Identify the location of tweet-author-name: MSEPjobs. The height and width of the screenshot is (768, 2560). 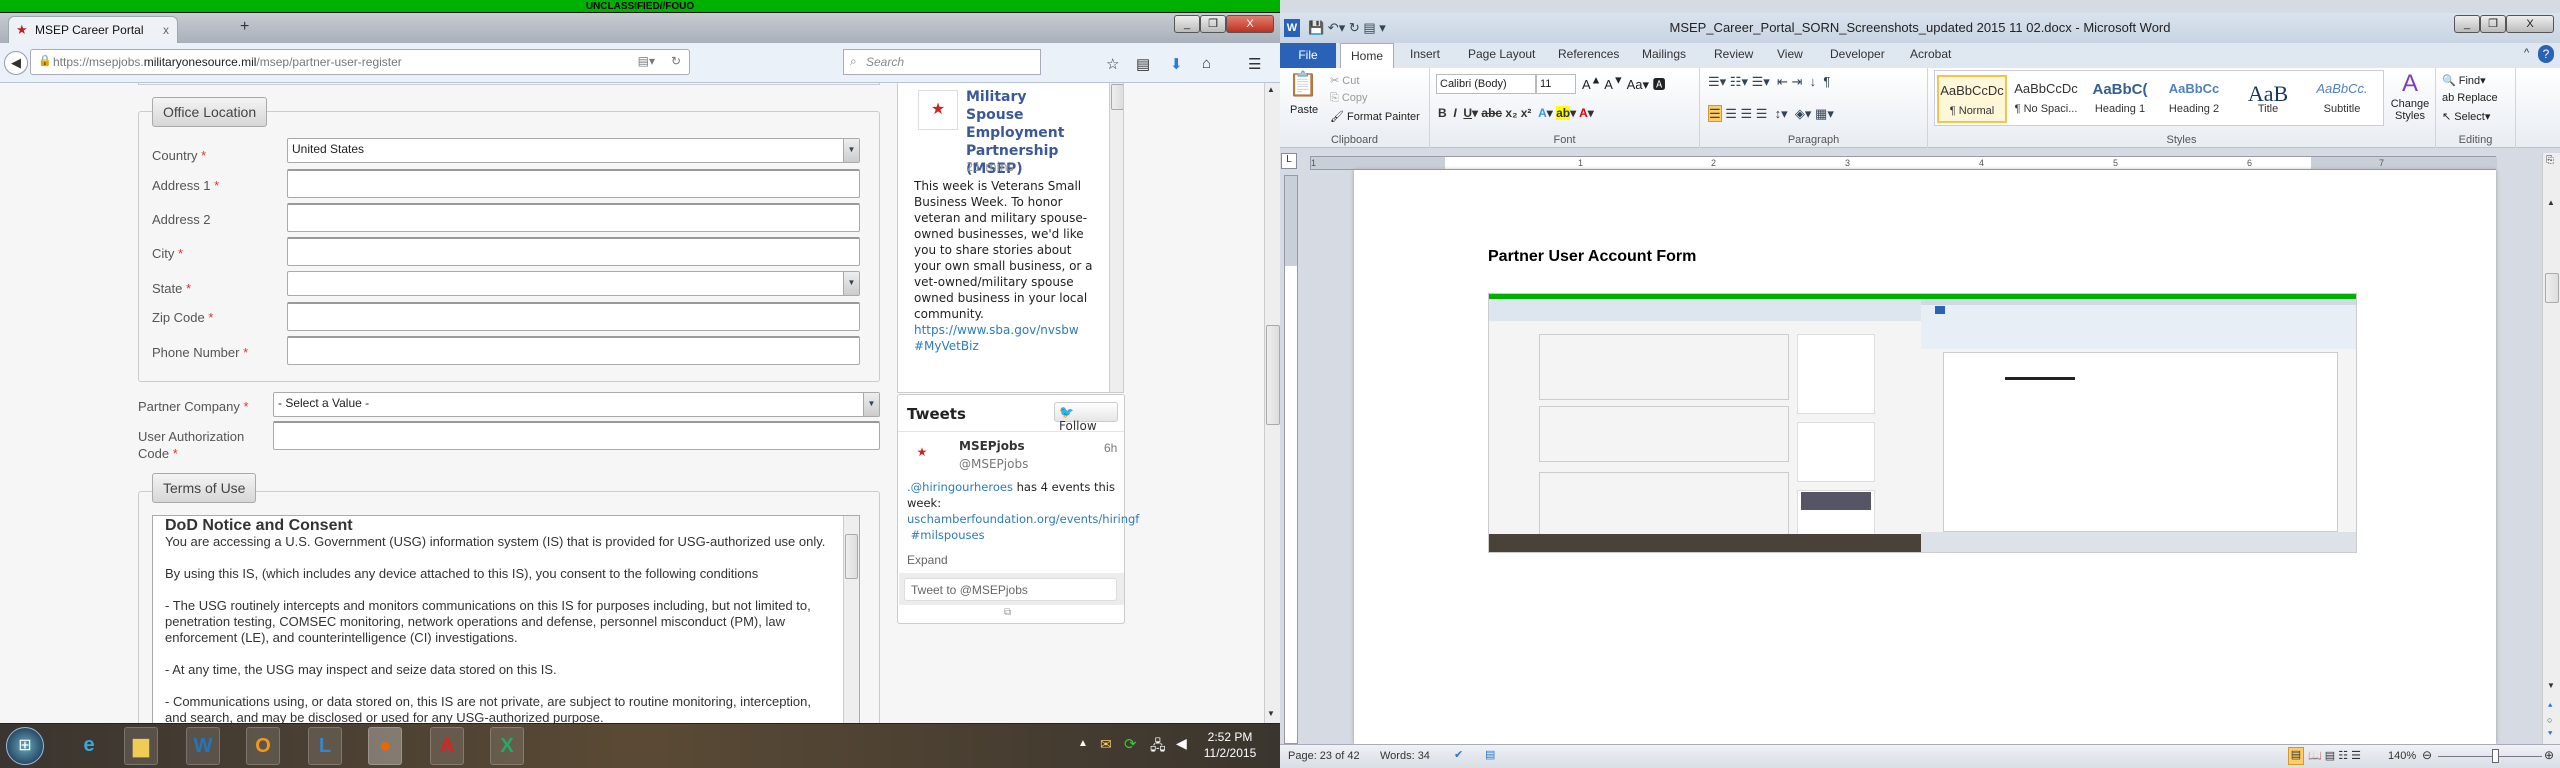
(992, 446).